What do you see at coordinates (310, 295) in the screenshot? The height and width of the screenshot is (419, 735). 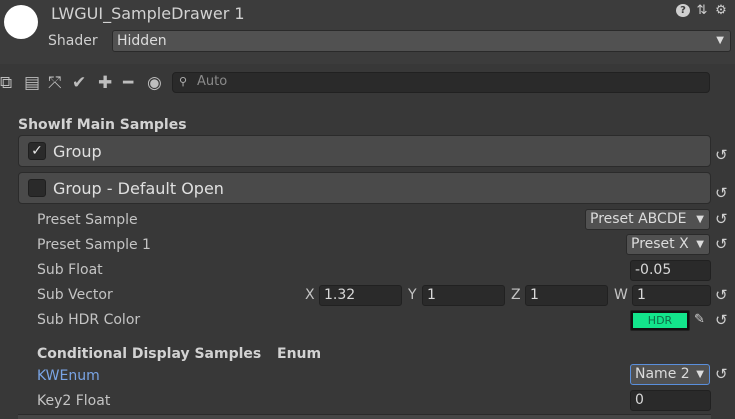 I see `vector-x-label: X` at bounding box center [310, 295].